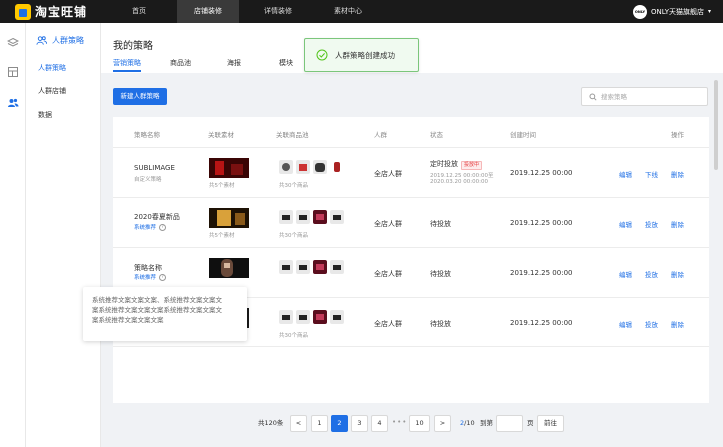  Describe the element at coordinates (127, 63) in the screenshot. I see `tab-marketing-strategy: 营销策略` at that location.